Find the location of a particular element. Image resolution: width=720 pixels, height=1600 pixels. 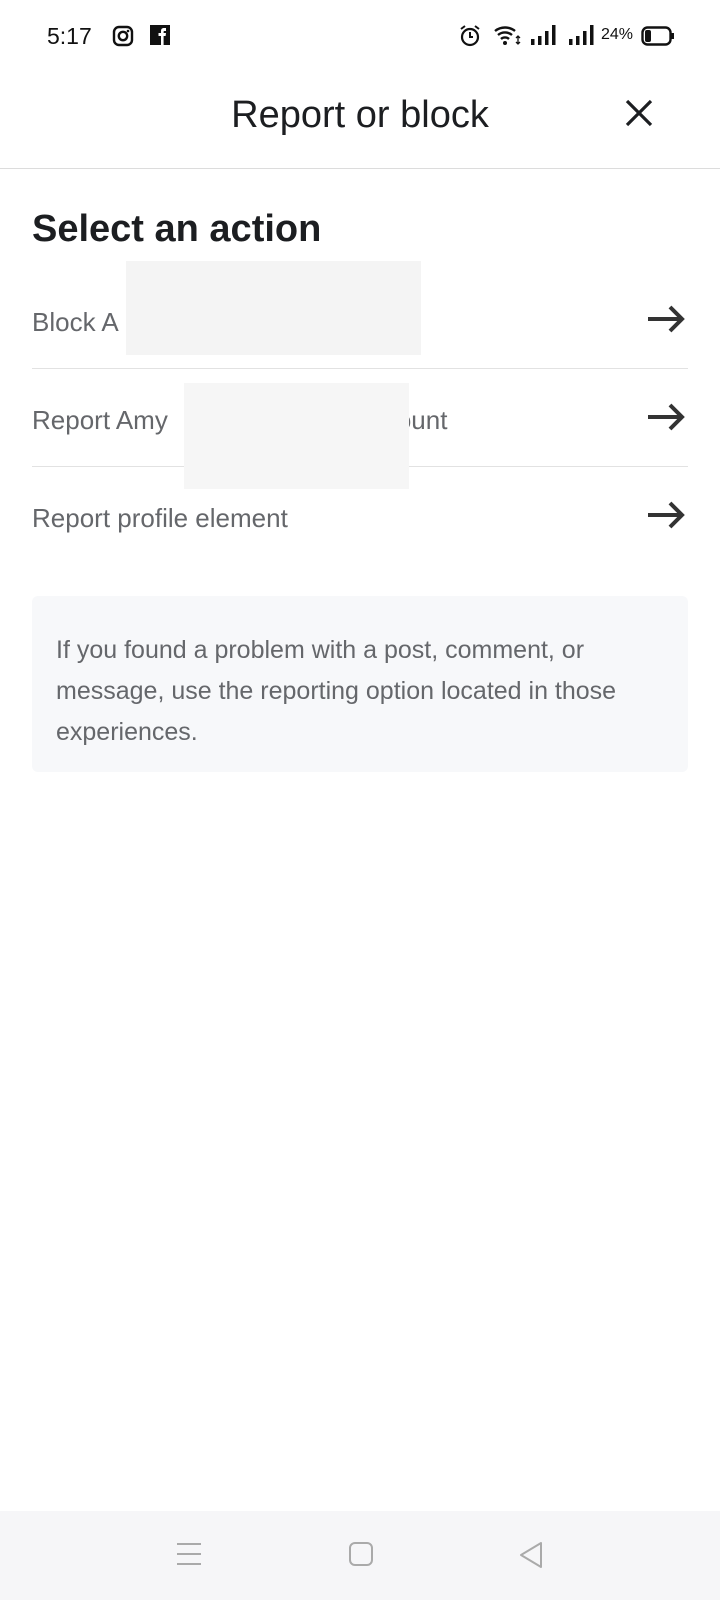

redaction is located at coordinates (273, 308).